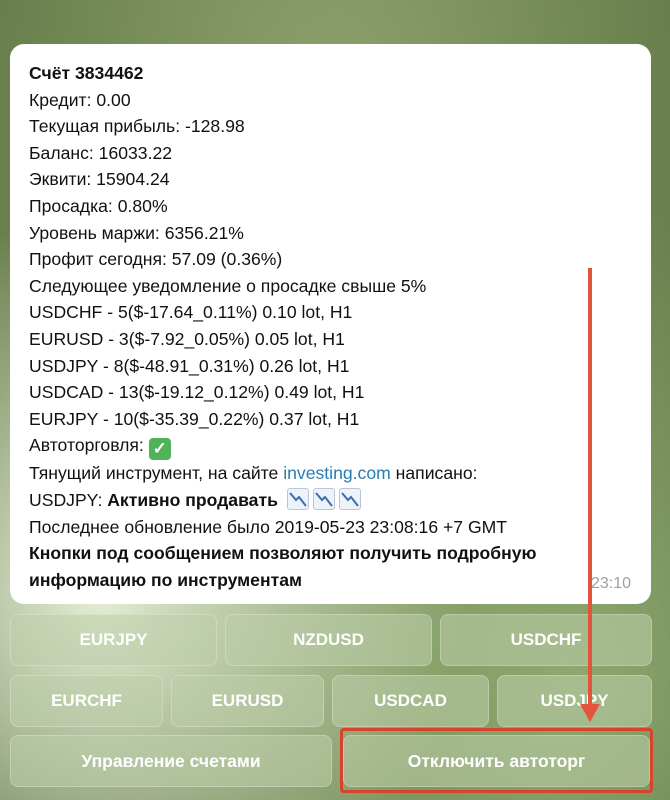  Describe the element at coordinates (337, 473) in the screenshot. I see `investing-link: investing.com` at that location.